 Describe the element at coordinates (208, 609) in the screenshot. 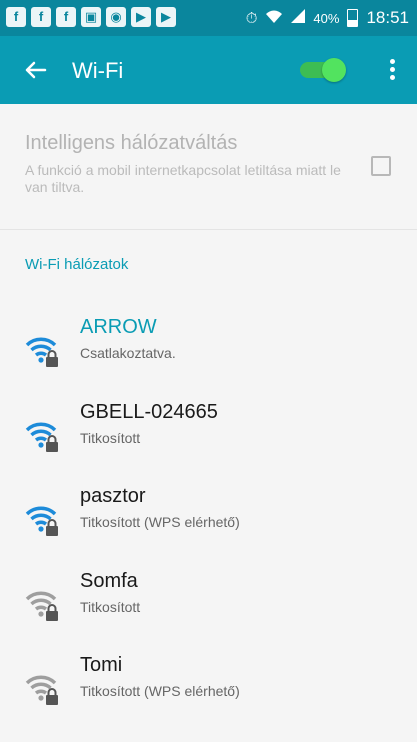

I see `network-row: Somfa Titkosított` at that location.